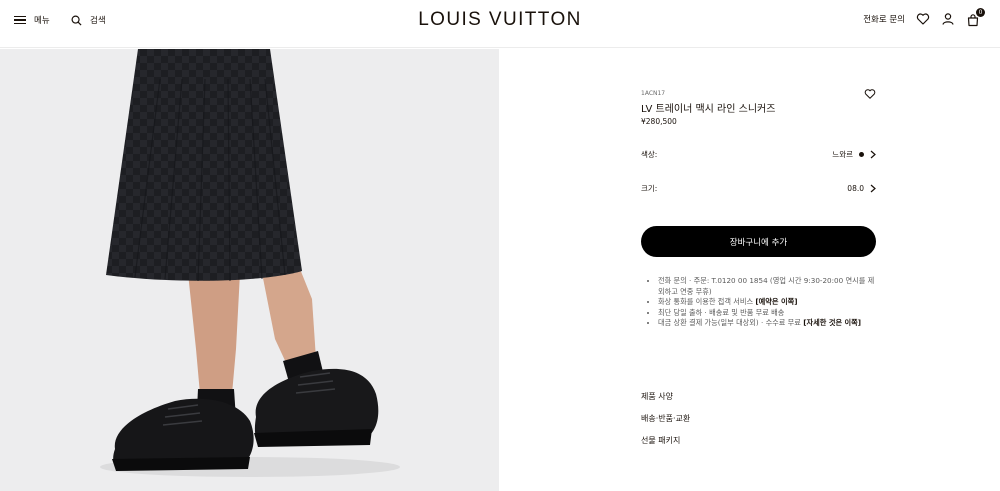 This screenshot has height=491, width=1000. I want to click on product-name: LV 트레이너 맥시 라인 스니커즈, so click(708, 109).